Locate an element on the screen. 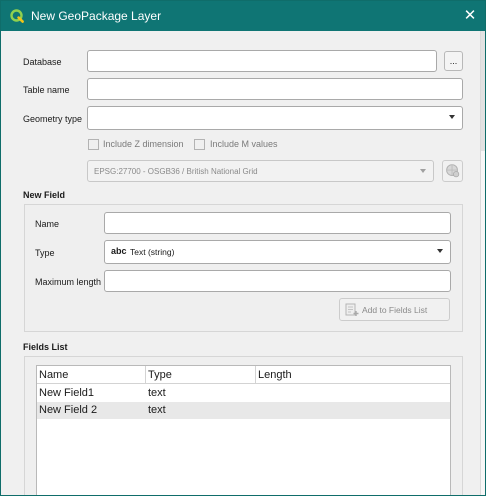 The height and width of the screenshot is (496, 486). vertical-scrollbar is located at coordinates (482, 263).